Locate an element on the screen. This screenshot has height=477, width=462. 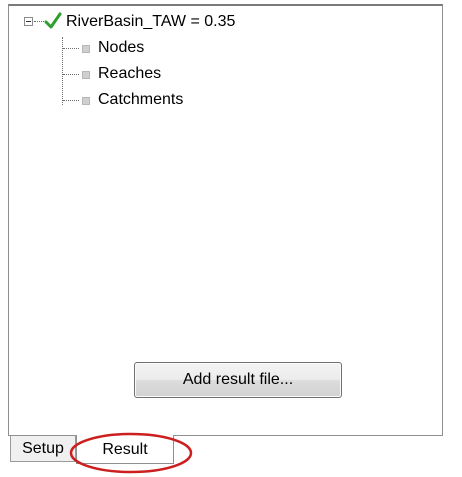
tree-item-label: Reaches is located at coordinates (130, 73).